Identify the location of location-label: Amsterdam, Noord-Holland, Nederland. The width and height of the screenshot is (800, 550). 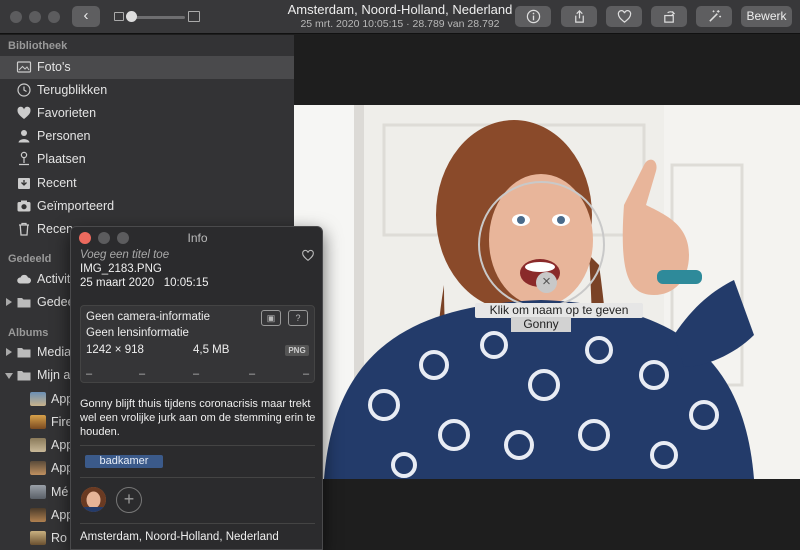
(179, 537).